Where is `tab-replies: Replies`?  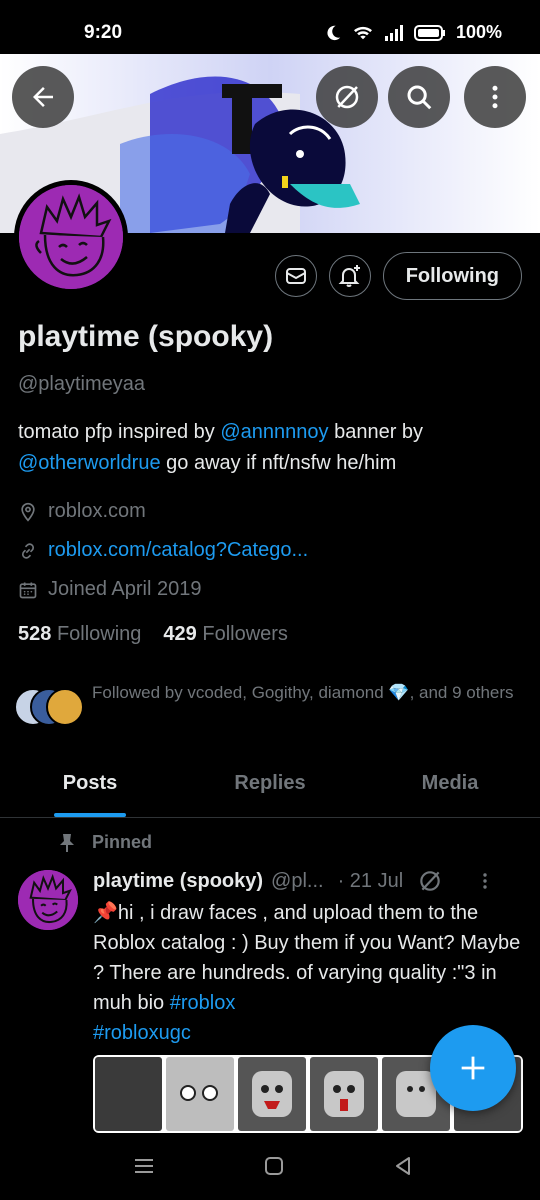 tab-replies: Replies is located at coordinates (270, 784).